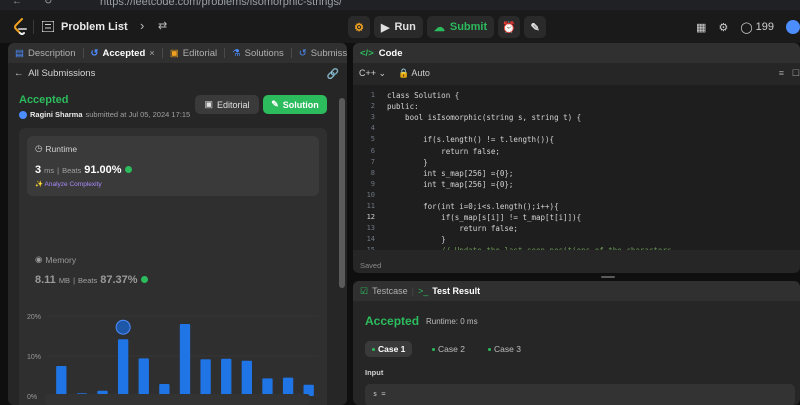 The height and width of the screenshot is (405, 800). What do you see at coordinates (470, 139) in the screenshot?
I see `code-line: if(s.length() != t.length()){` at bounding box center [470, 139].